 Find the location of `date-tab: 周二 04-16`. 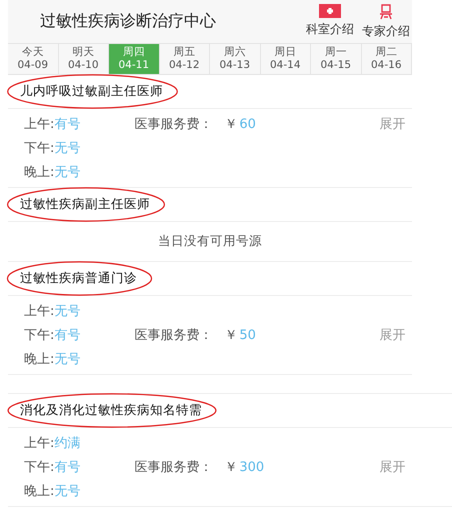

date-tab: 周二 04-16 is located at coordinates (387, 59).